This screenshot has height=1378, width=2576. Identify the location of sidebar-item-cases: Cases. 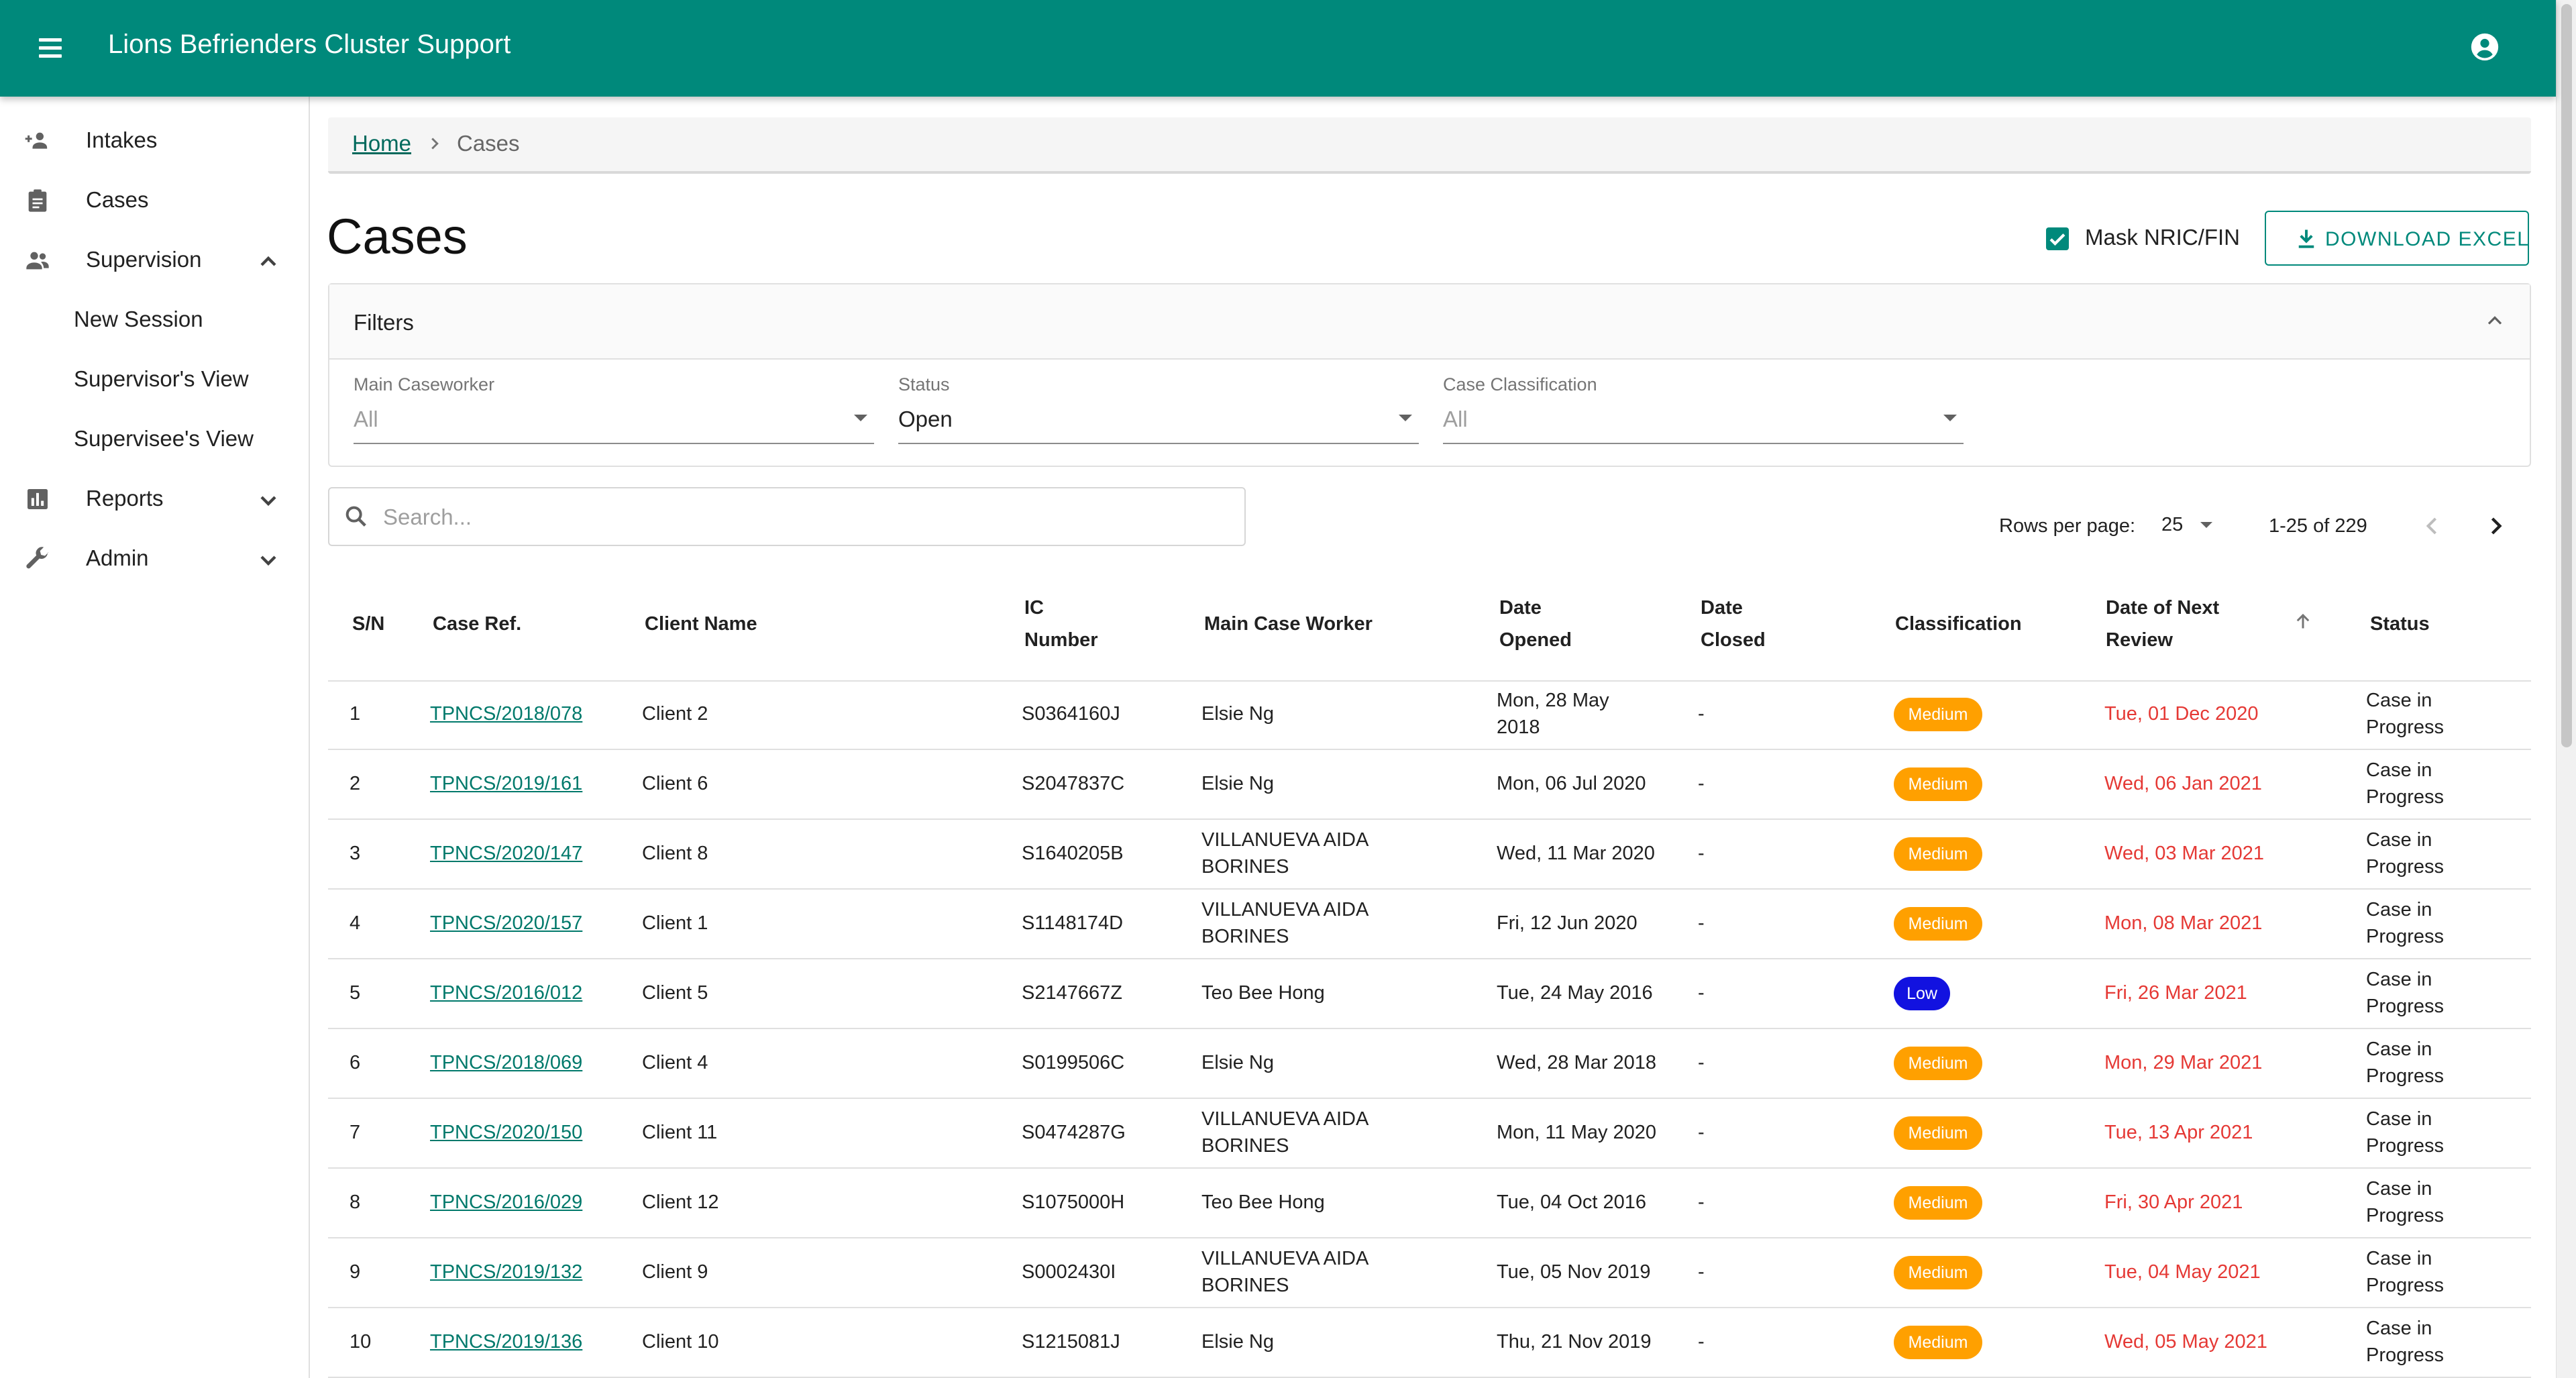
(154, 200).